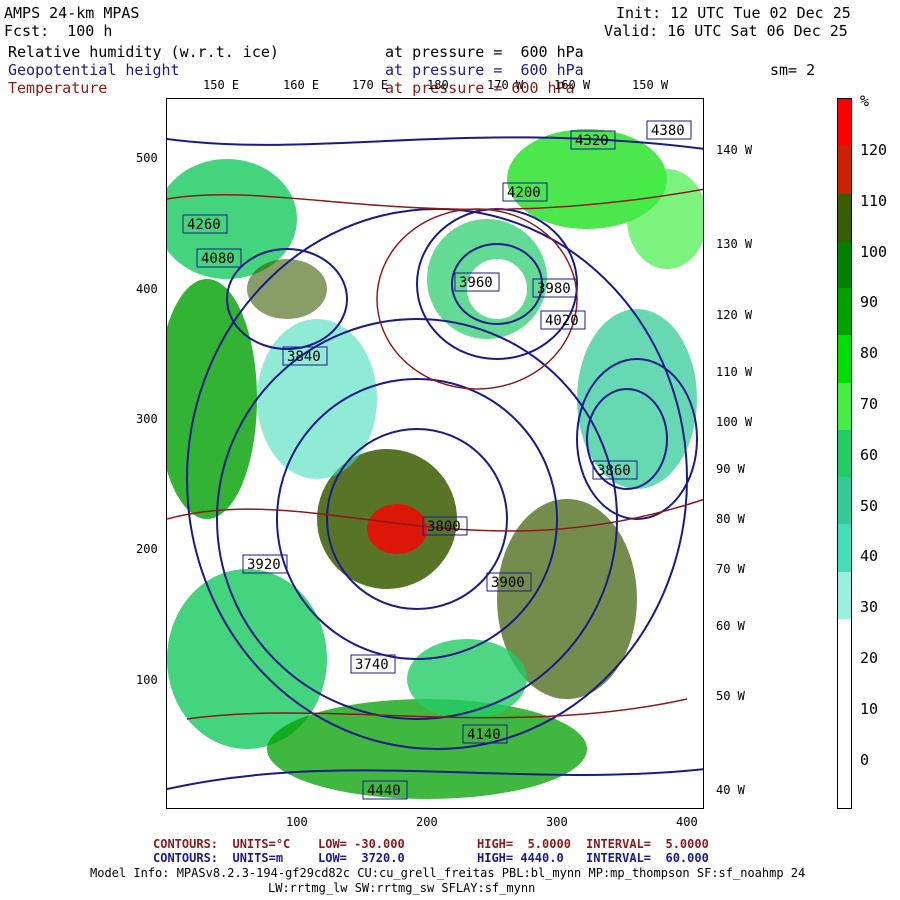 The image size is (900, 900). What do you see at coordinates (372, 665) in the screenshot?
I see `height-label: 3740` at bounding box center [372, 665].